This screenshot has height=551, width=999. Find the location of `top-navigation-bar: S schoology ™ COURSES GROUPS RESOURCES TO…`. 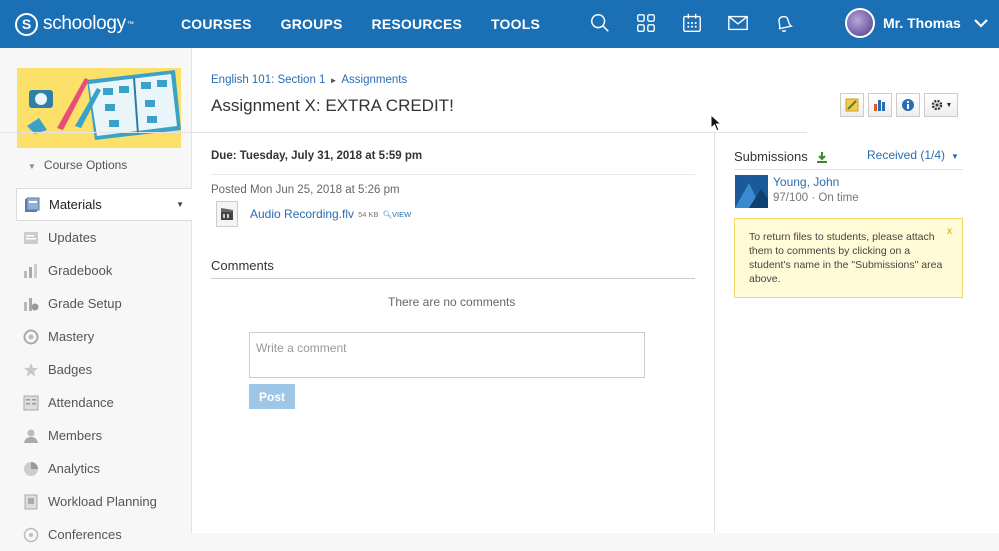

top-navigation-bar: S schoology ™ COURSES GROUPS RESOURCES TO… is located at coordinates (499, 24).